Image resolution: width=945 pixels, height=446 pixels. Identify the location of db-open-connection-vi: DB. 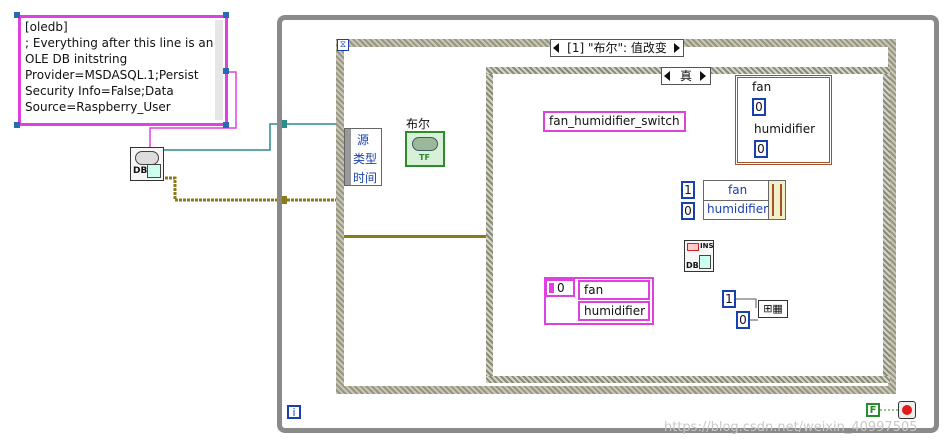
(147, 164).